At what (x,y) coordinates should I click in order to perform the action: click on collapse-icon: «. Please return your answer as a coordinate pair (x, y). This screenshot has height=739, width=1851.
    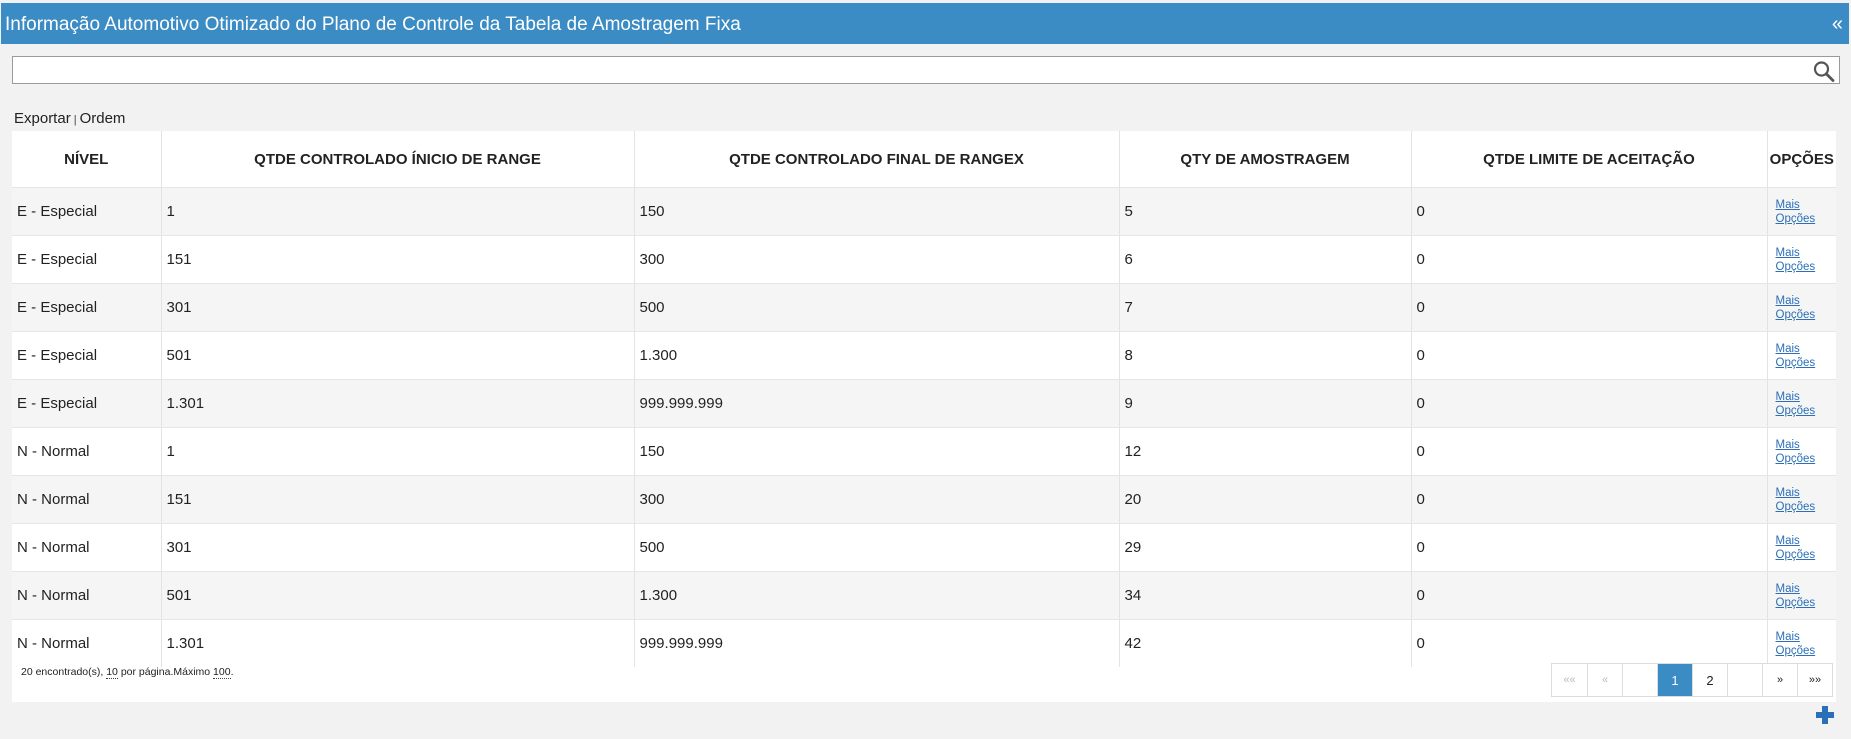
    Looking at the image, I should click on (1837, 24).